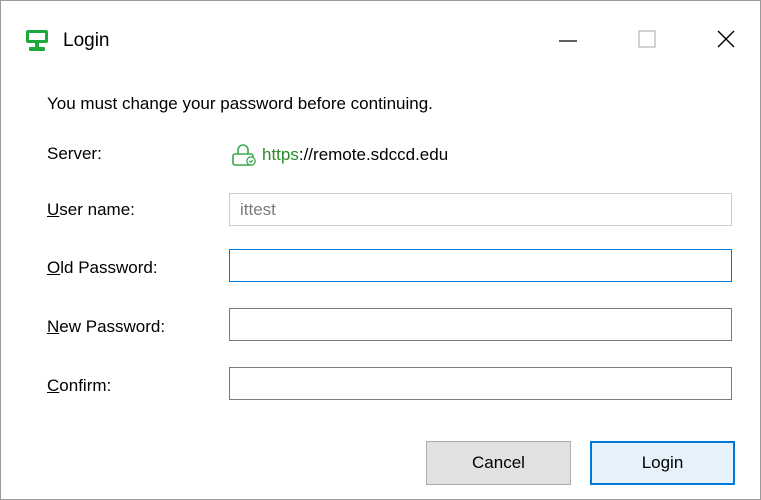 The height and width of the screenshot is (500, 761). What do you see at coordinates (37, 40) in the screenshot?
I see `green-monitor-icon` at bounding box center [37, 40].